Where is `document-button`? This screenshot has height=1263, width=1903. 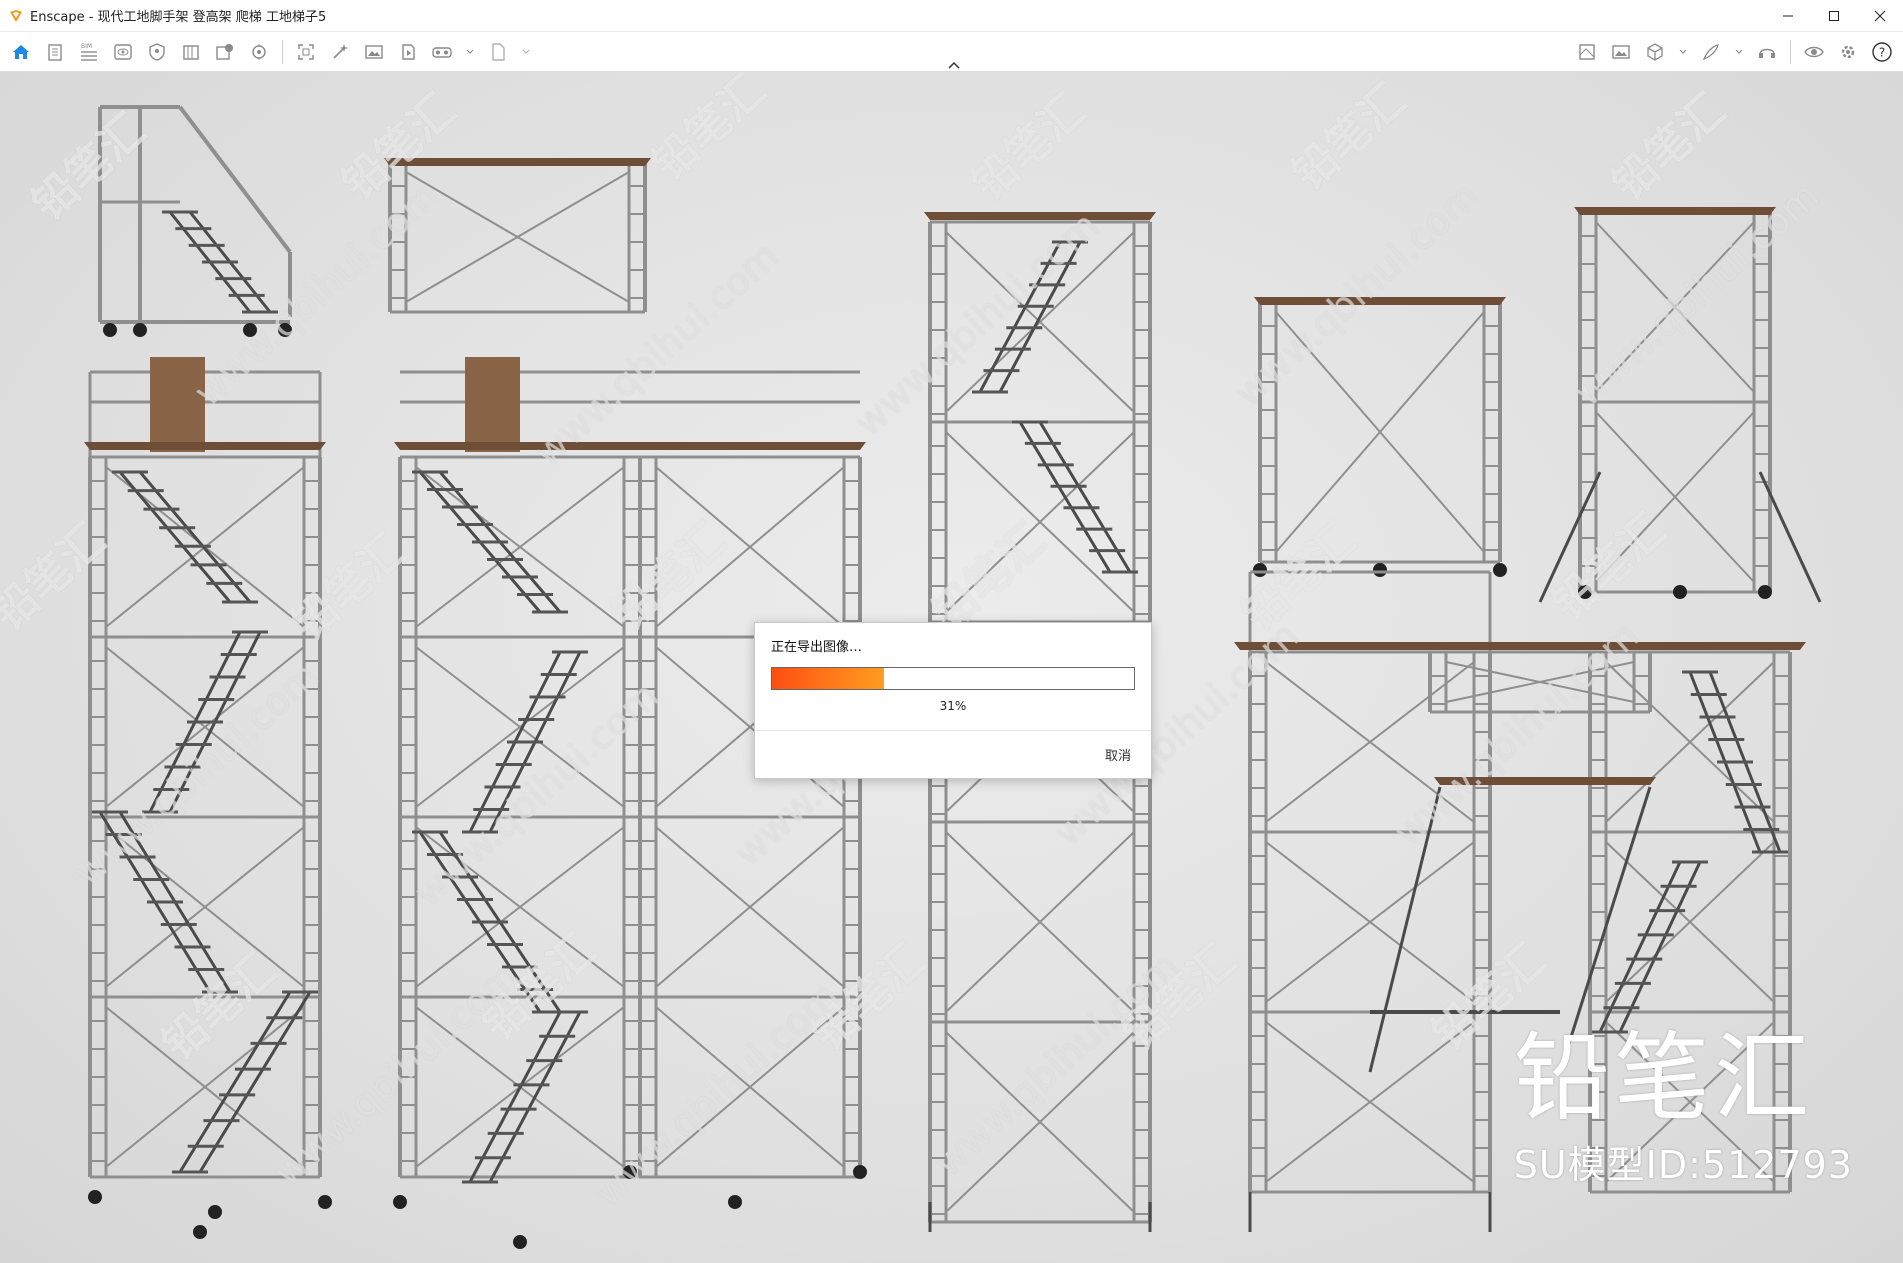 document-button is located at coordinates (55, 52).